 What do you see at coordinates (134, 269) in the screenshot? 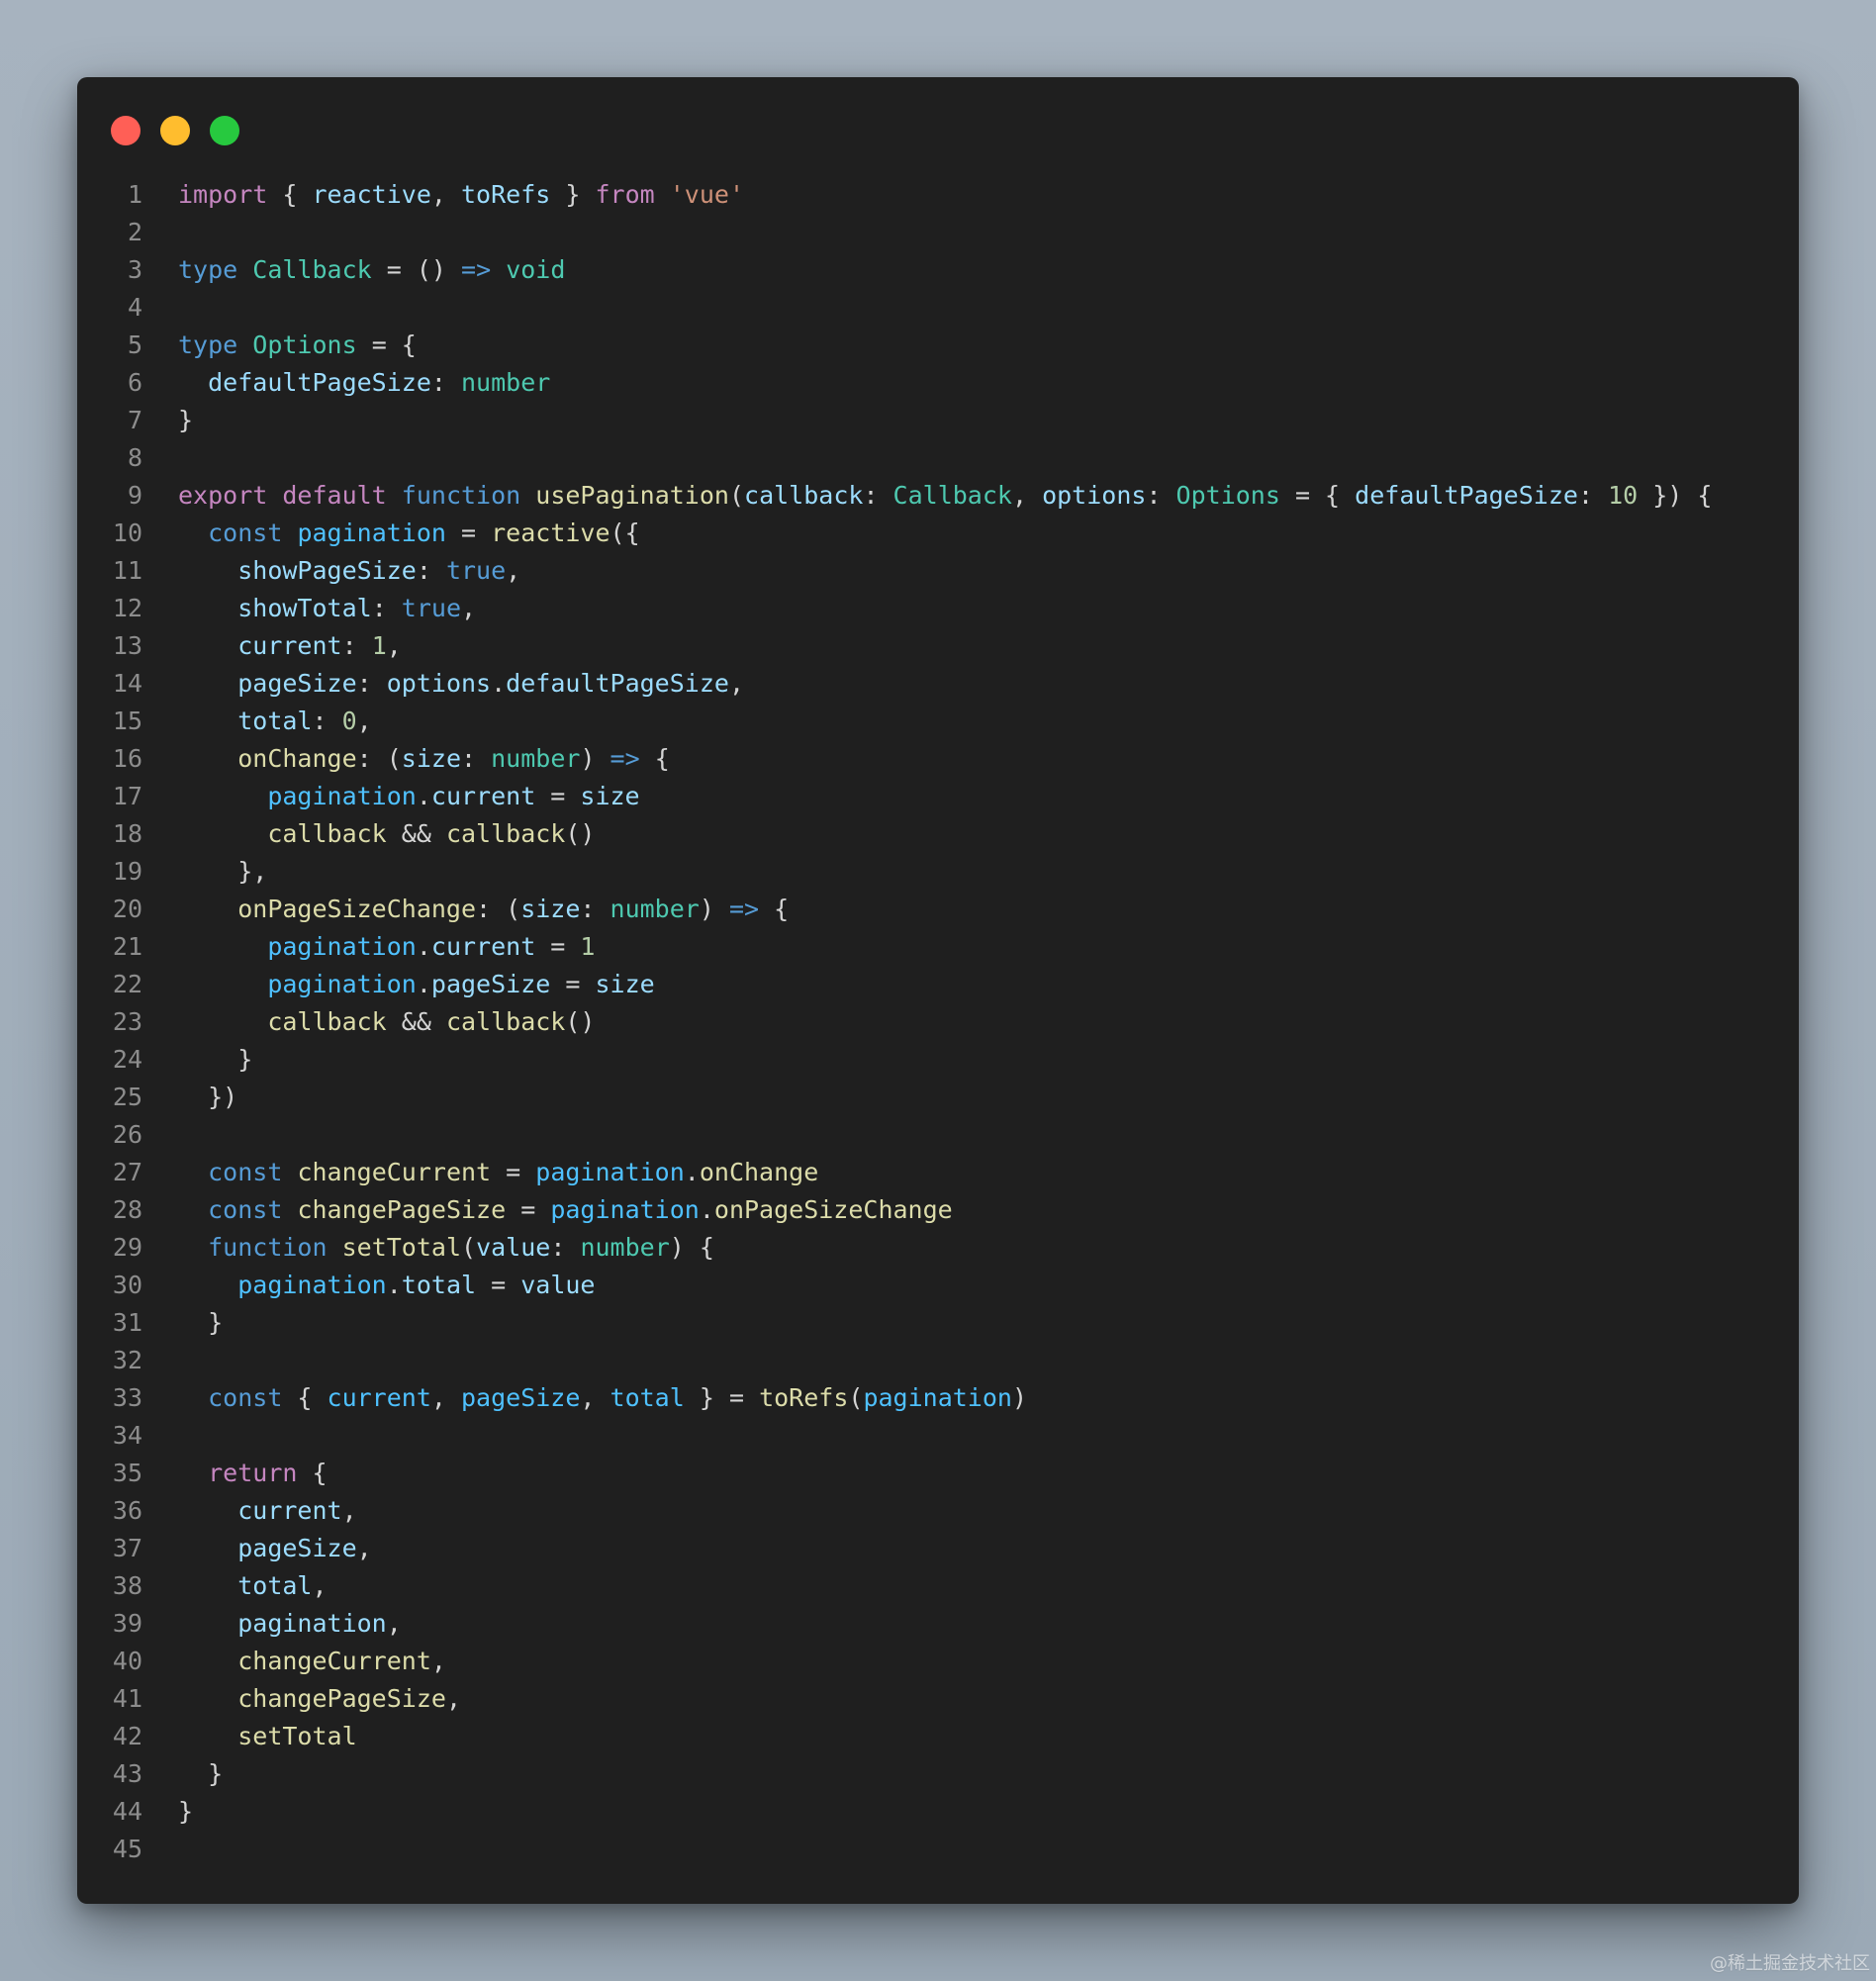
I see `line-number: 3` at bounding box center [134, 269].